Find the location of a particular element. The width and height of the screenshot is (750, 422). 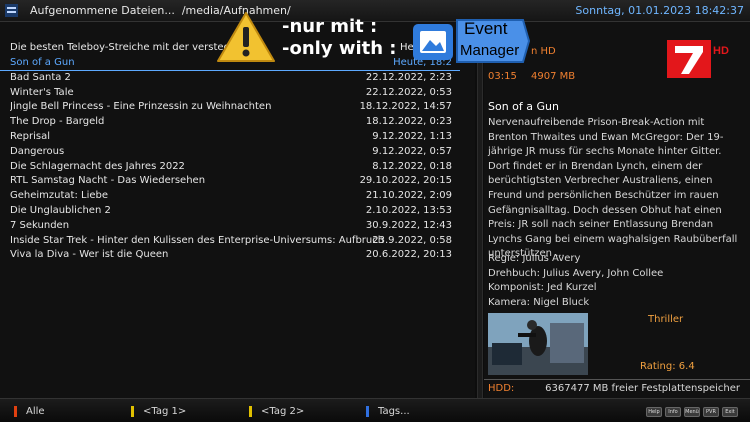

recording-size: 4907 MB is located at coordinates (553, 76).